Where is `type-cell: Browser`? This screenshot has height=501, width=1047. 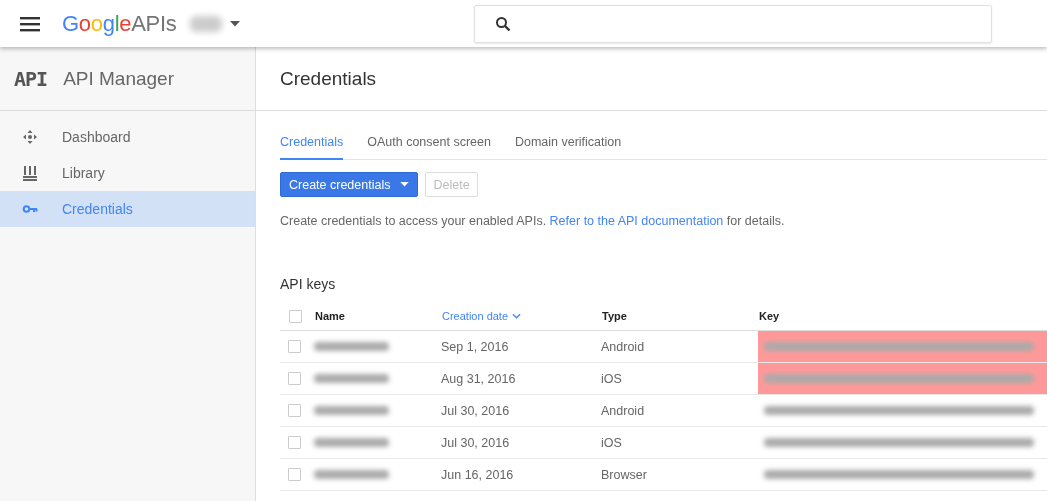
type-cell: Browser is located at coordinates (624, 474).